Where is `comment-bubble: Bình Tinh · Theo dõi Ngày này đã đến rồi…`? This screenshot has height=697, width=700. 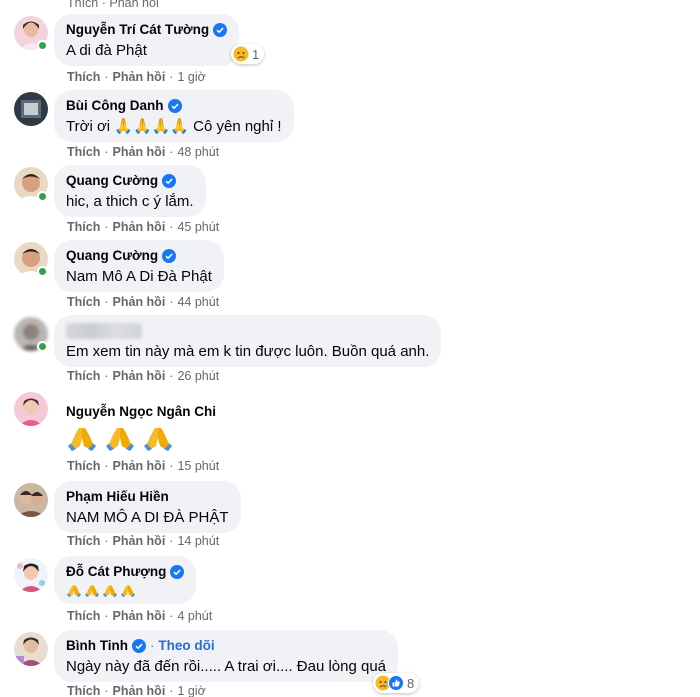 comment-bubble: Bình Tinh · Theo dõi Ngày này đã đến rồi… is located at coordinates (226, 656).